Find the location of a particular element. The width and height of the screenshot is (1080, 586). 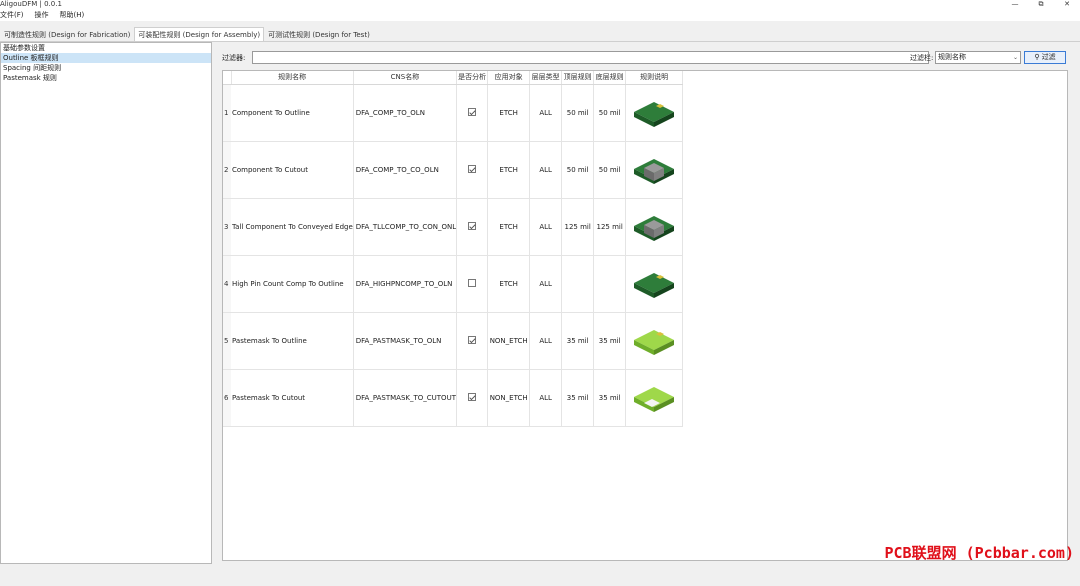

menu-operate: 操作 is located at coordinates (44, 15).